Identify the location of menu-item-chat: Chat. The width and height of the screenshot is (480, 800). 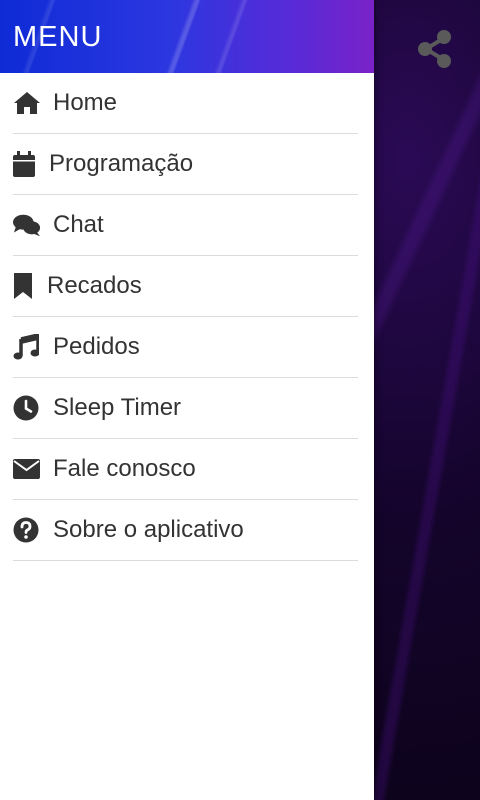
(185, 225).